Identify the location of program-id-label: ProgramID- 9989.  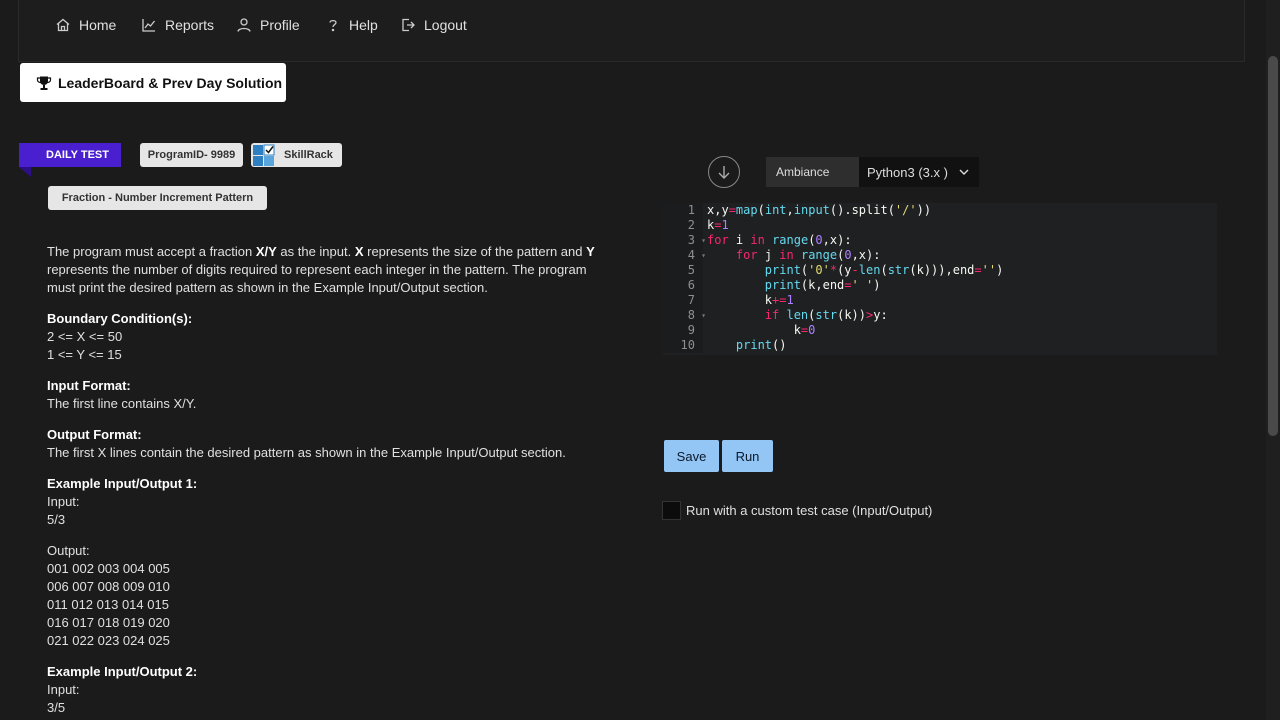
(191, 155).